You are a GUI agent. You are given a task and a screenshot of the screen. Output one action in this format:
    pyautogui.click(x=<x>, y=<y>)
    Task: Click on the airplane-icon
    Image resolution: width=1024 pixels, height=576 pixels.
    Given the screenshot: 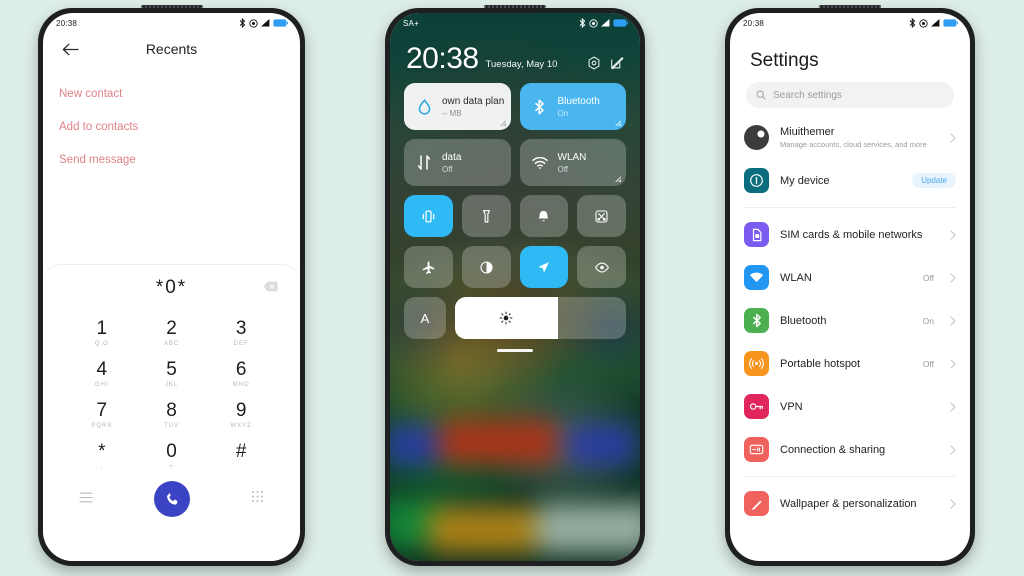 What is the action you would take?
    pyautogui.click(x=428, y=267)
    